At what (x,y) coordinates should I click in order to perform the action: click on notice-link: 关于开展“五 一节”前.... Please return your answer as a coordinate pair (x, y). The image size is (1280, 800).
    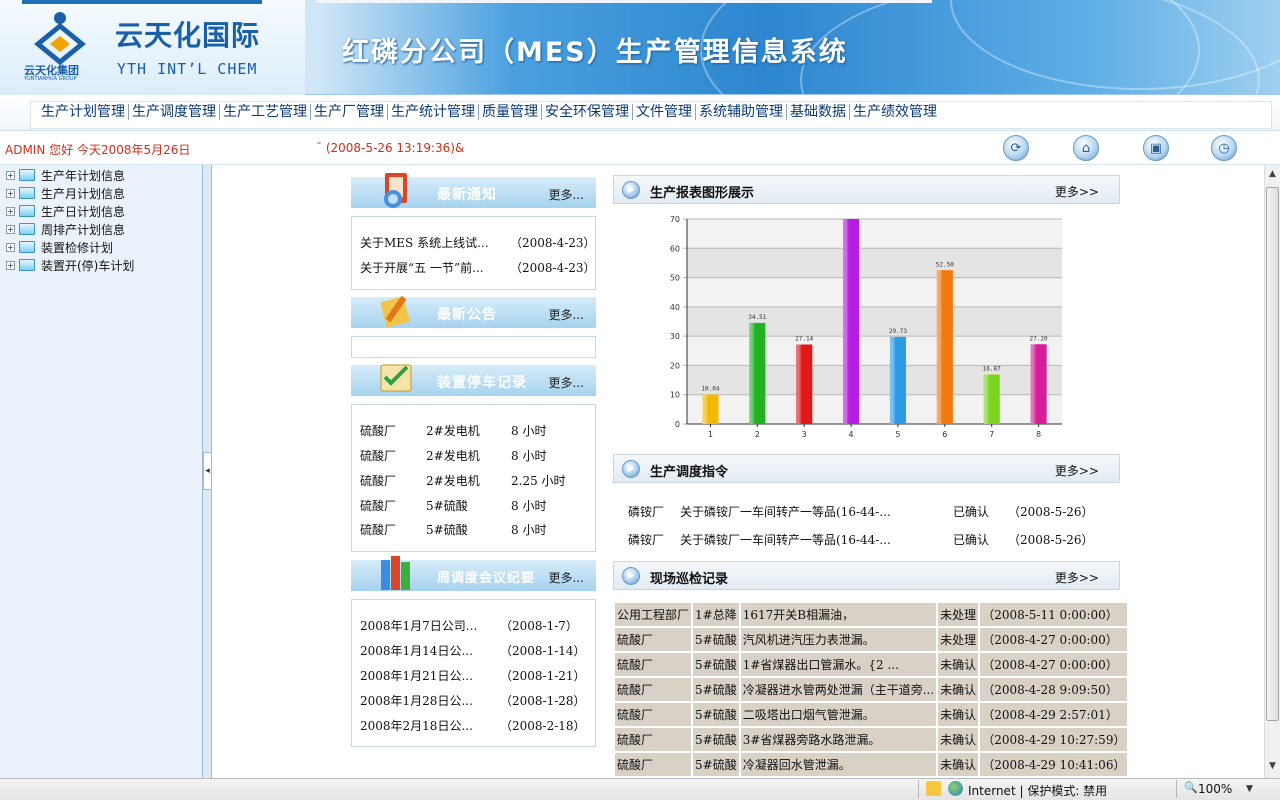
    Looking at the image, I should click on (422, 267).